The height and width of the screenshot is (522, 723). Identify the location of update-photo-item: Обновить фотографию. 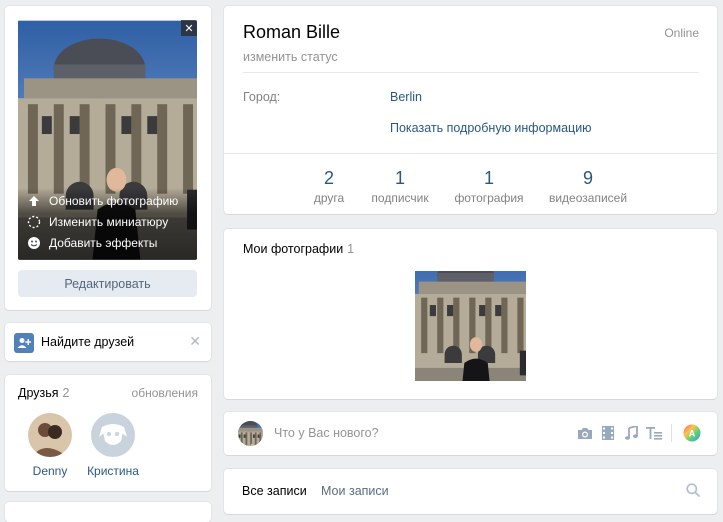
(102, 201).